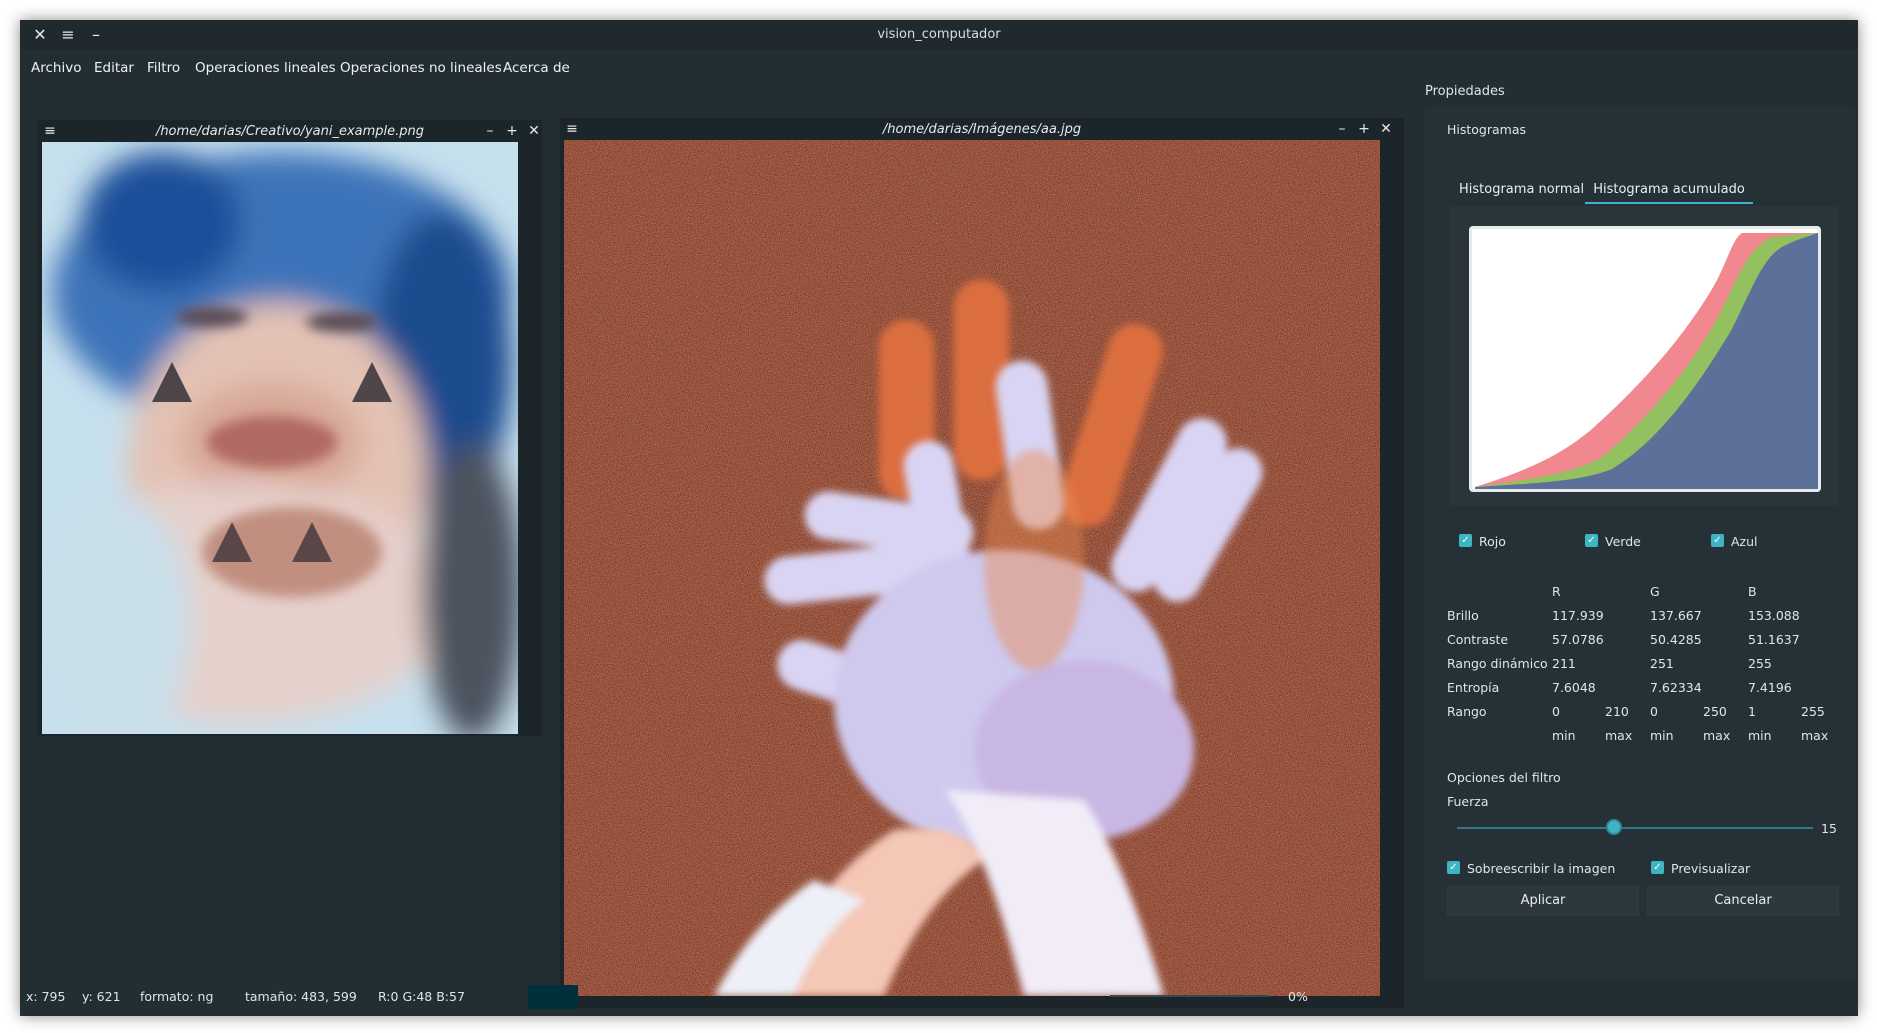 This screenshot has width=1877, height=1033. What do you see at coordinates (1829, 828) in the screenshot?
I see `strength-value: 15` at bounding box center [1829, 828].